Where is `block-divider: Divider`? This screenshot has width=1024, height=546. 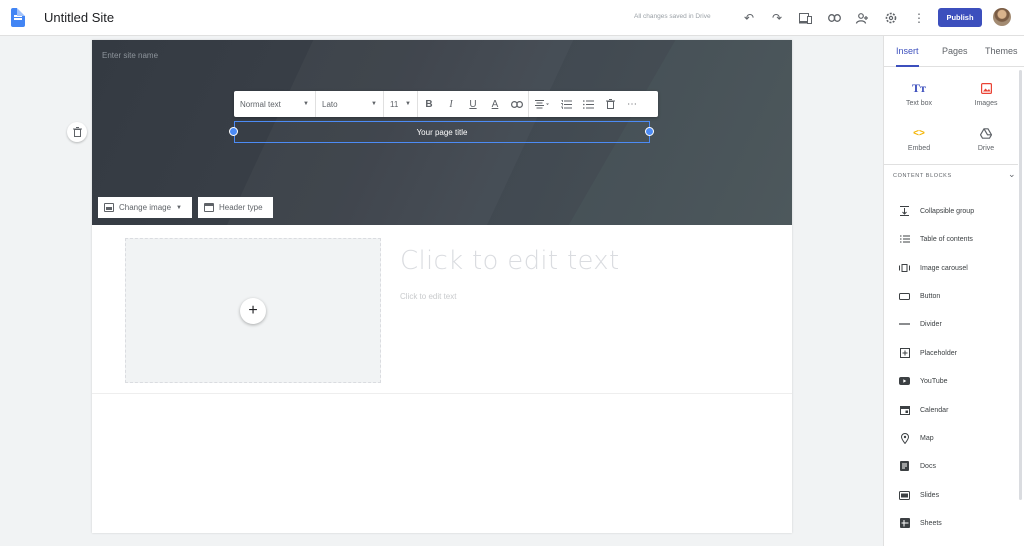 block-divider: Divider is located at coordinates (951, 324).